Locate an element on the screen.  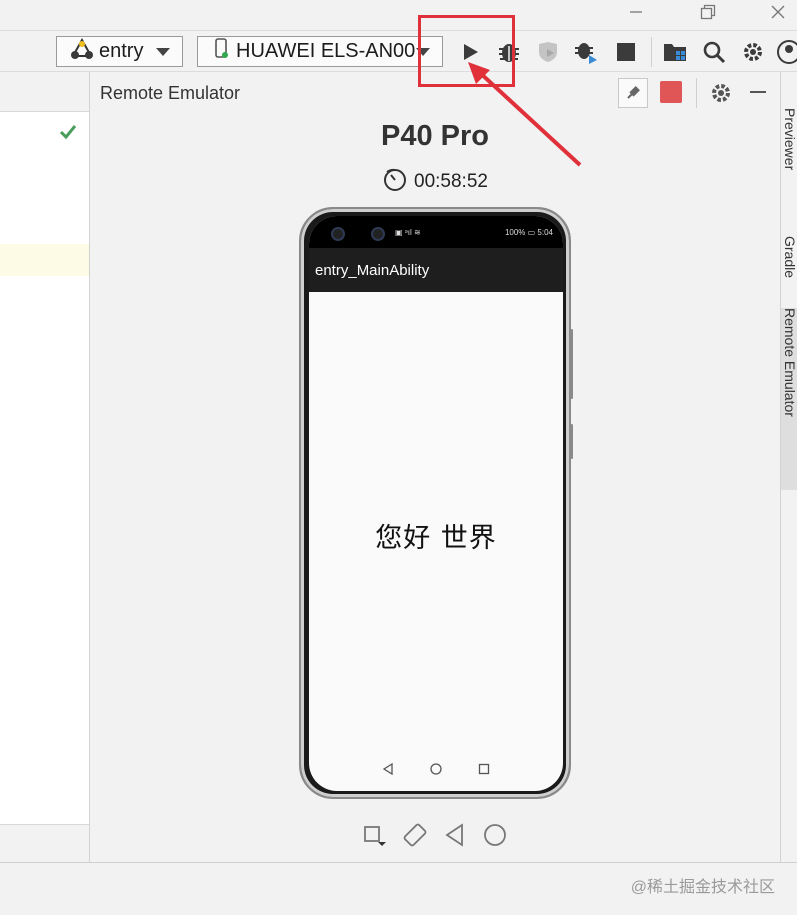
volume-button is located at coordinates (571, 364).